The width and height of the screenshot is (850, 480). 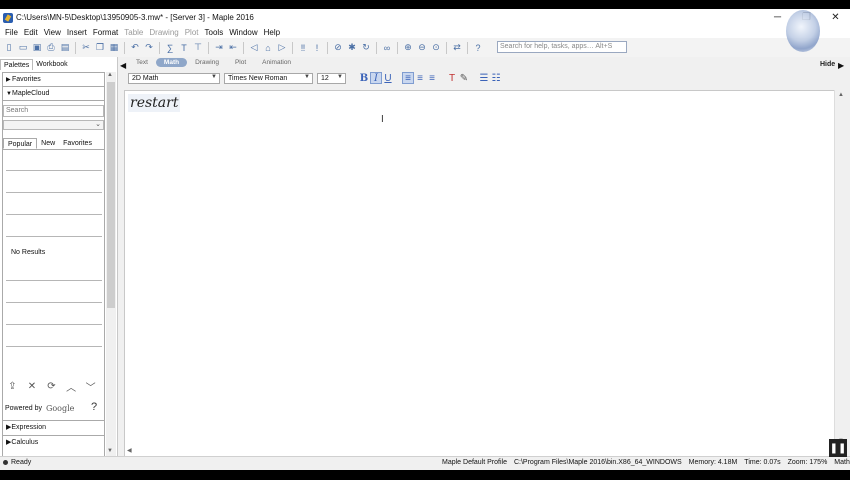 What do you see at coordinates (408, 48) in the screenshot?
I see `zoom-in-icon: ⊕` at bounding box center [408, 48].